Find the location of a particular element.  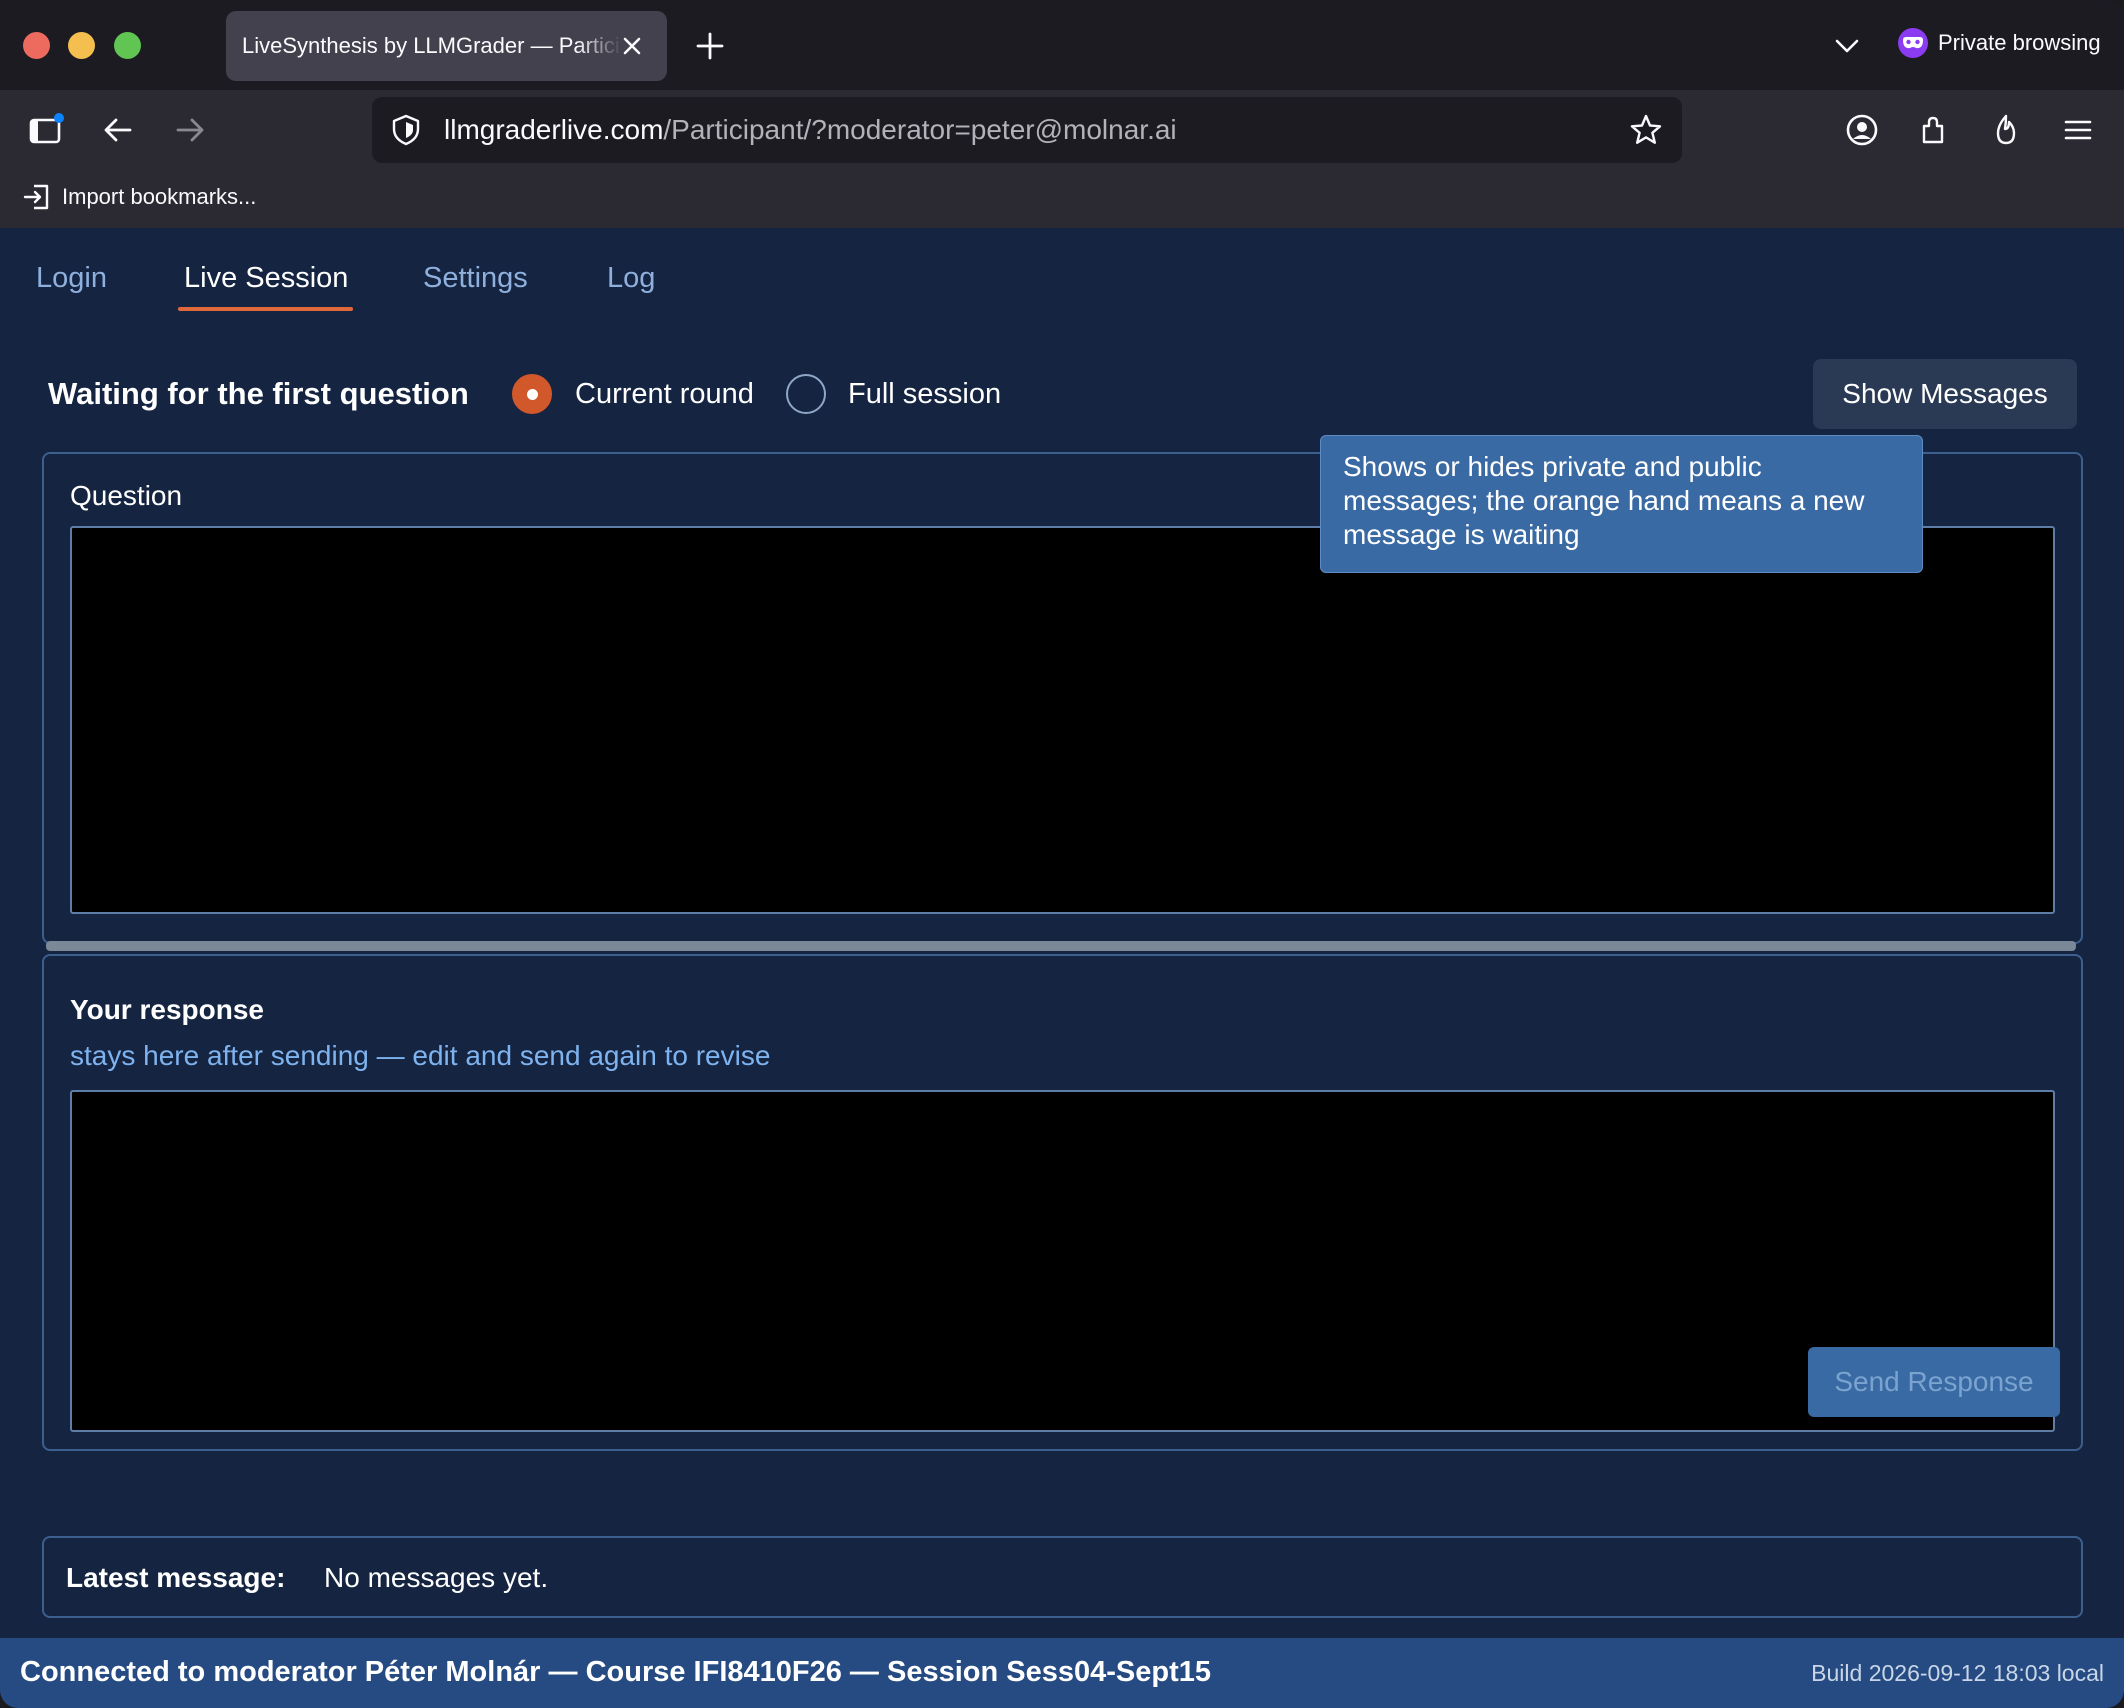

build-info-text: Build 2026-09-12 18:03 local is located at coordinates (1957, 1673).